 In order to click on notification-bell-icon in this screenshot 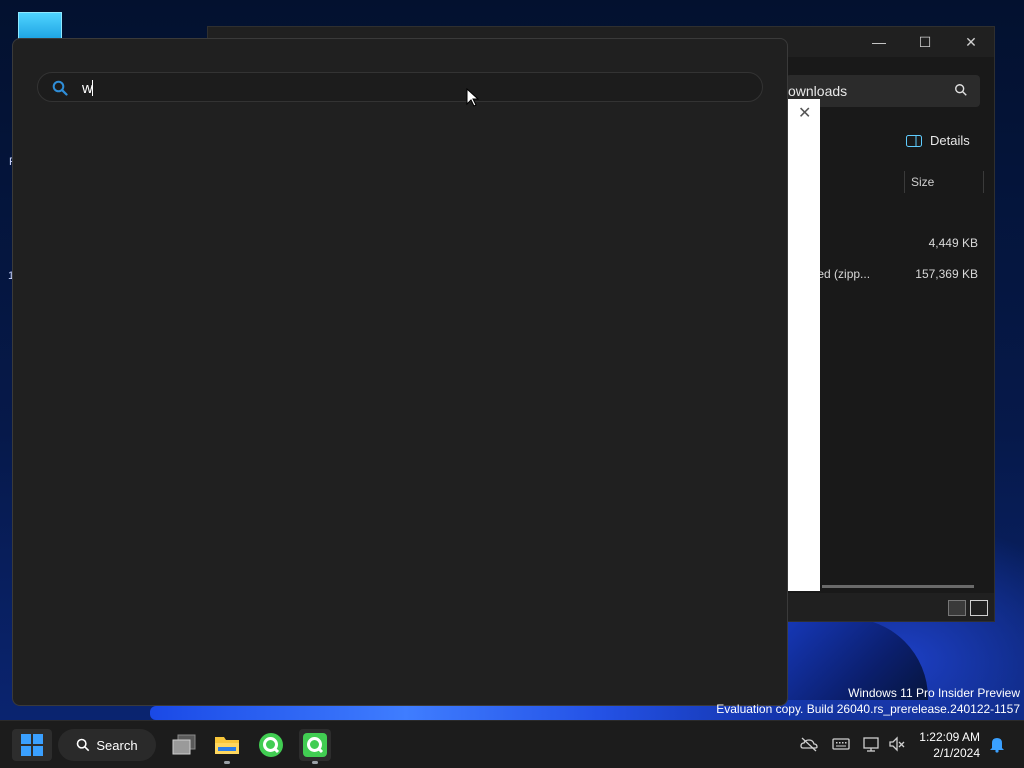, I will do `click(997, 744)`.